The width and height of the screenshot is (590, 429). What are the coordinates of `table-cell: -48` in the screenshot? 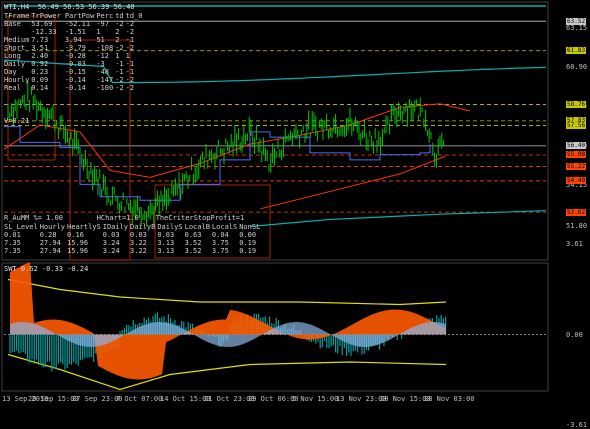 It's located at (102, 72).